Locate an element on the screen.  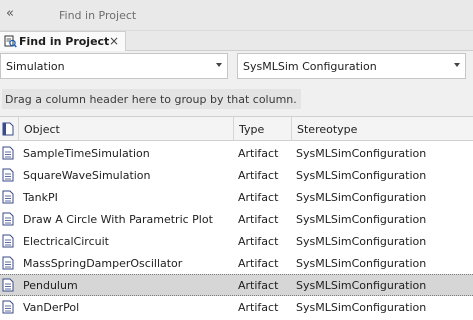
row-object-name: MassSpringDamperOscillator is located at coordinates (103, 263).